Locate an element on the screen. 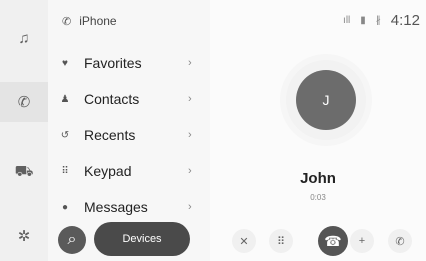  menu-item-favorites: ♥ Favorites › is located at coordinates (129, 63).